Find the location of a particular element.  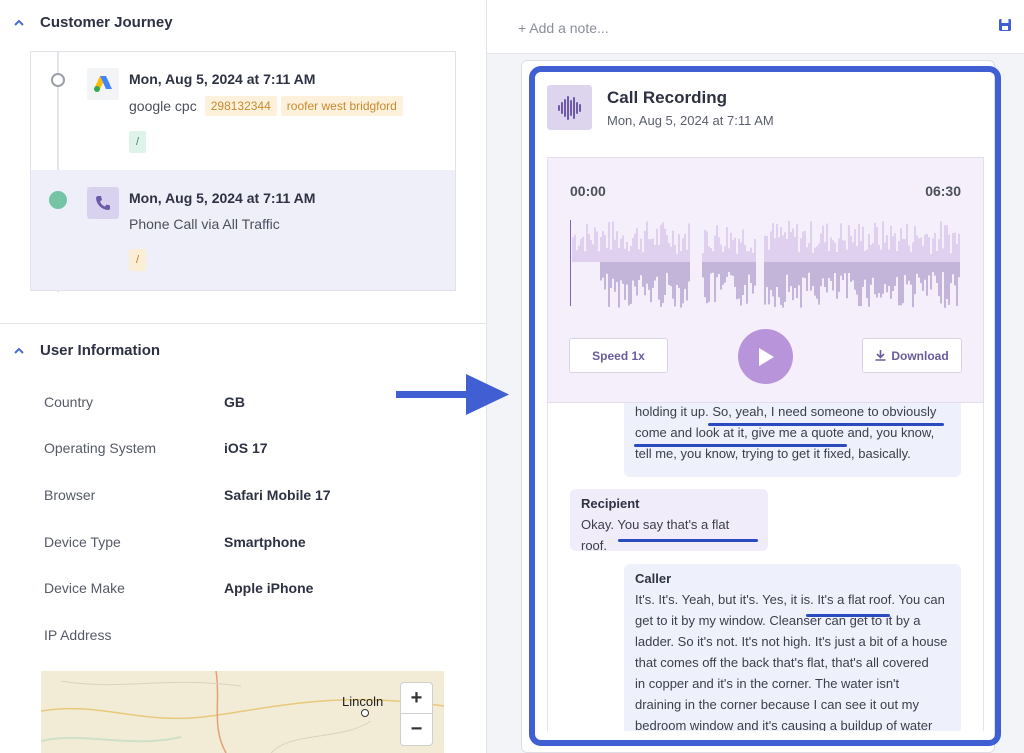

info-row-os: Operating System iOS 17 is located at coordinates (254, 448).